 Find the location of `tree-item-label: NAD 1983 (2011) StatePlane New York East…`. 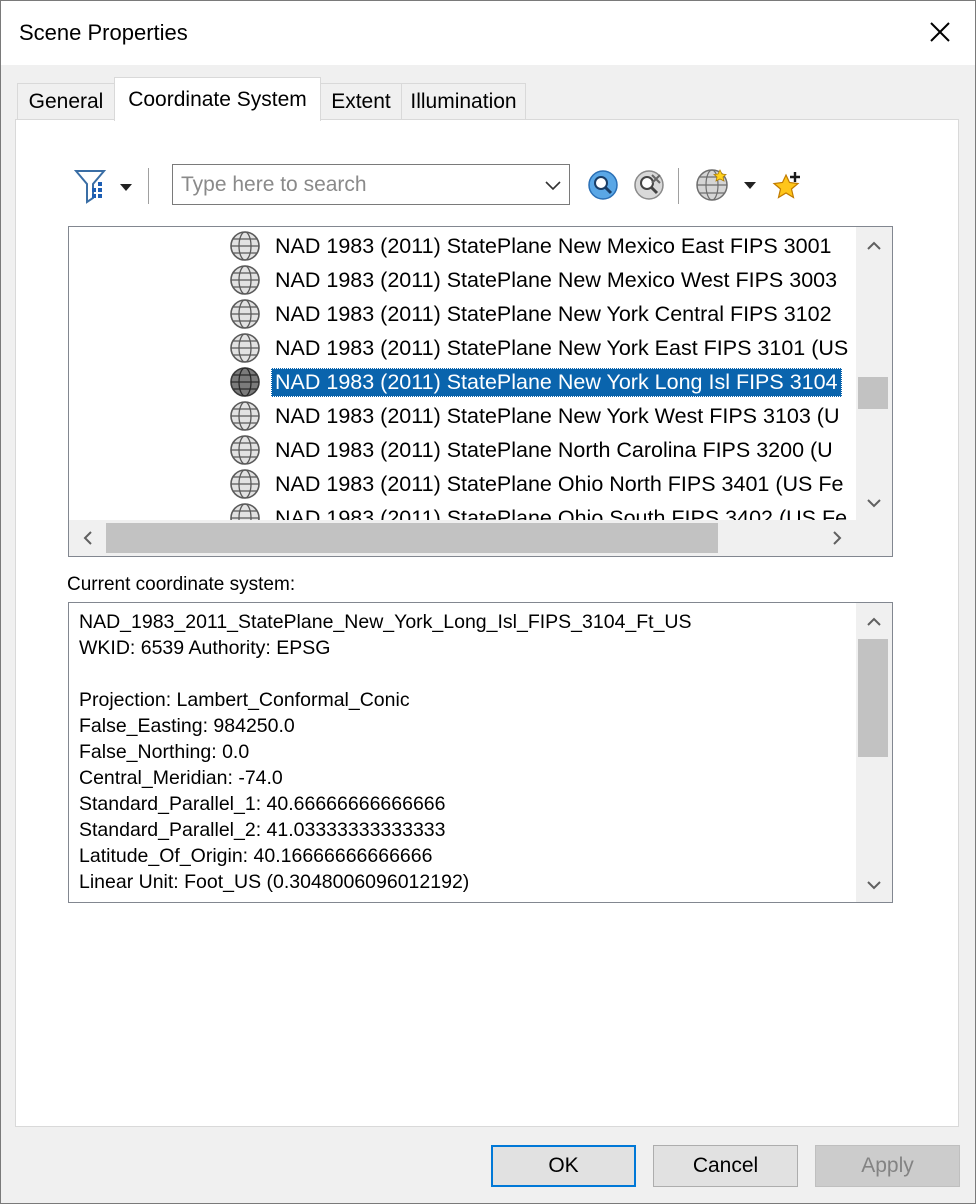

tree-item-label: NAD 1983 (2011) StatePlane New York East… is located at coordinates (562, 347).